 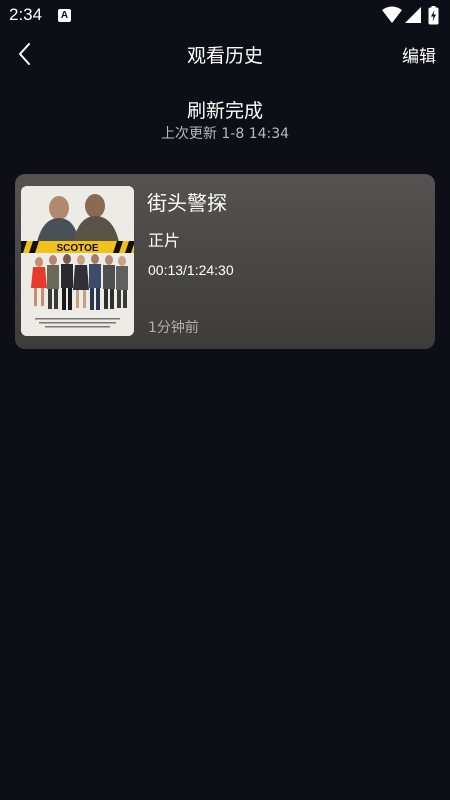 What do you see at coordinates (164, 240) in the screenshot?
I see `episode-type: 正片` at bounding box center [164, 240].